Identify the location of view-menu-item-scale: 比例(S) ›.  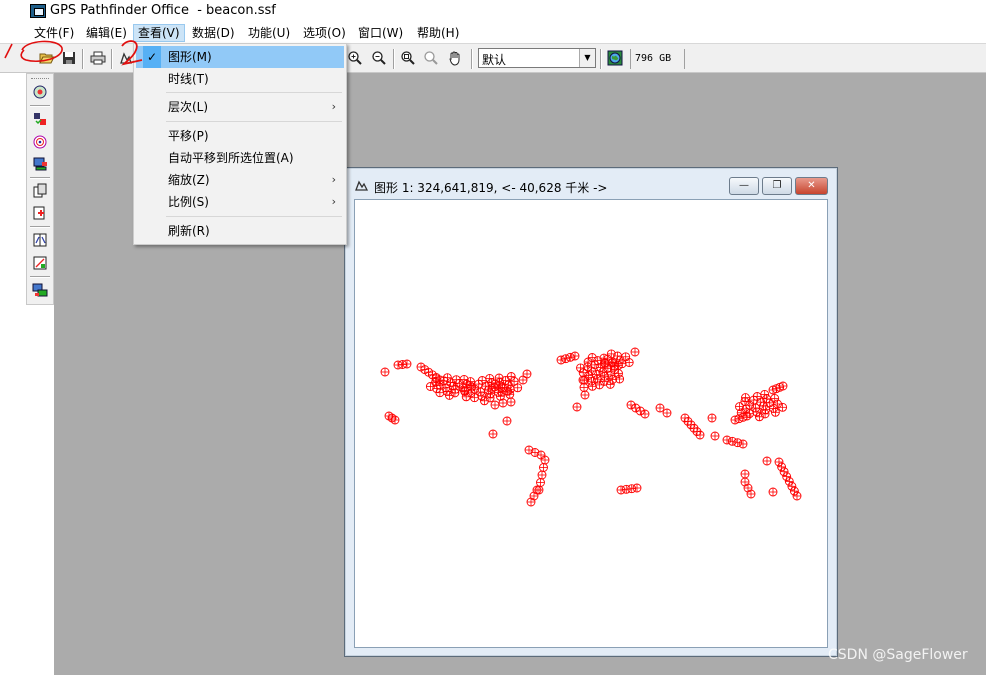
(240, 202).